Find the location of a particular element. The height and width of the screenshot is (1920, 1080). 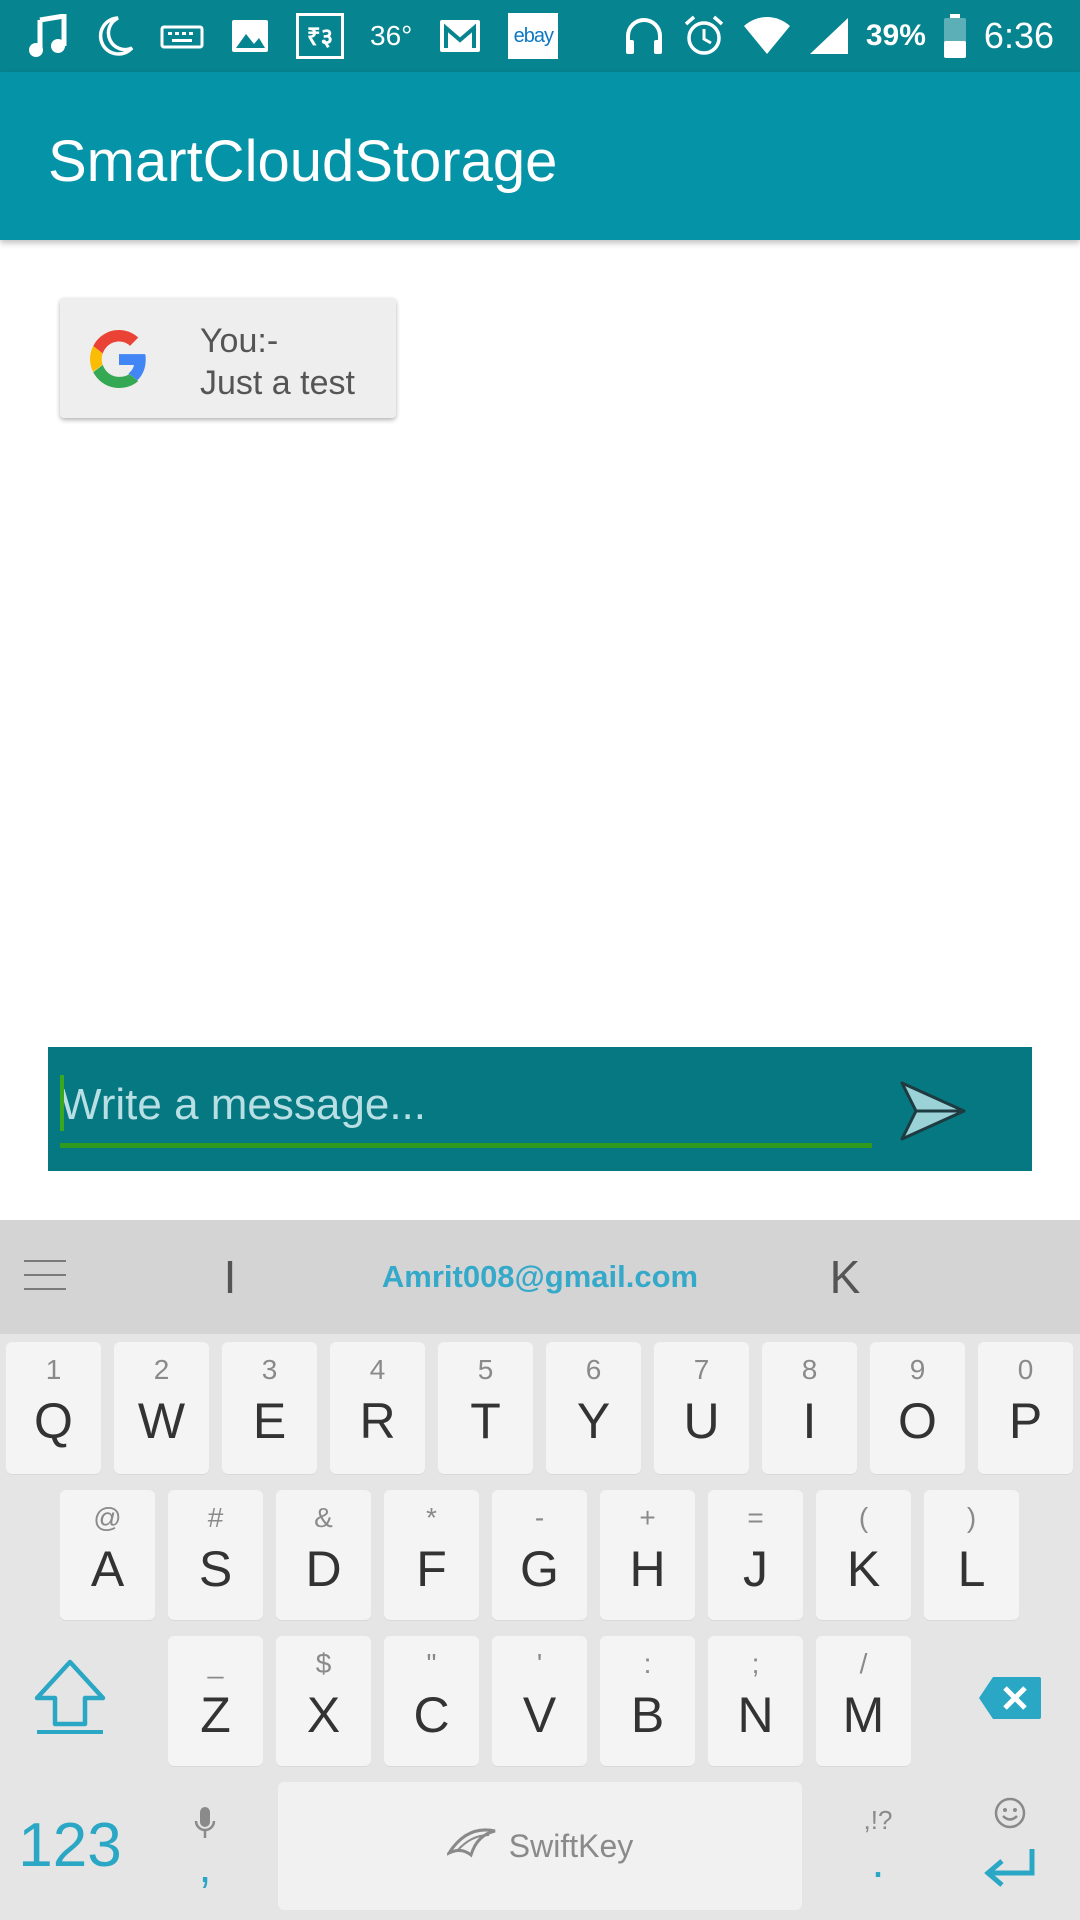

key-w: 2W is located at coordinates (161, 1408).